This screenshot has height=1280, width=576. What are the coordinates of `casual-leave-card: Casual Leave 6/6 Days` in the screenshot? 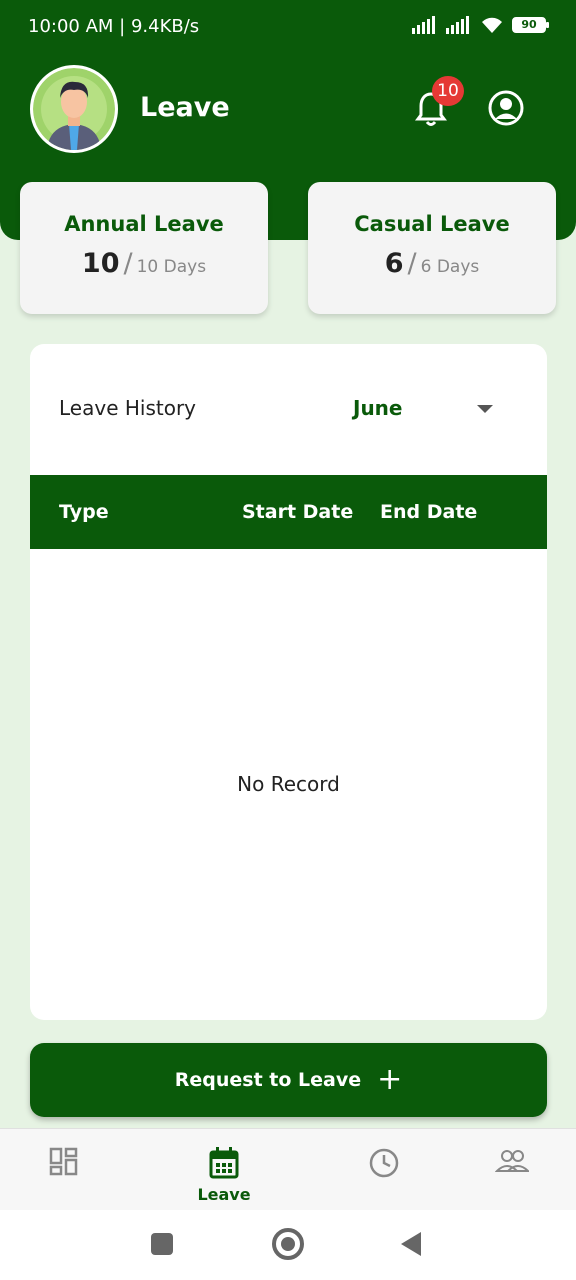 It's located at (432, 248).